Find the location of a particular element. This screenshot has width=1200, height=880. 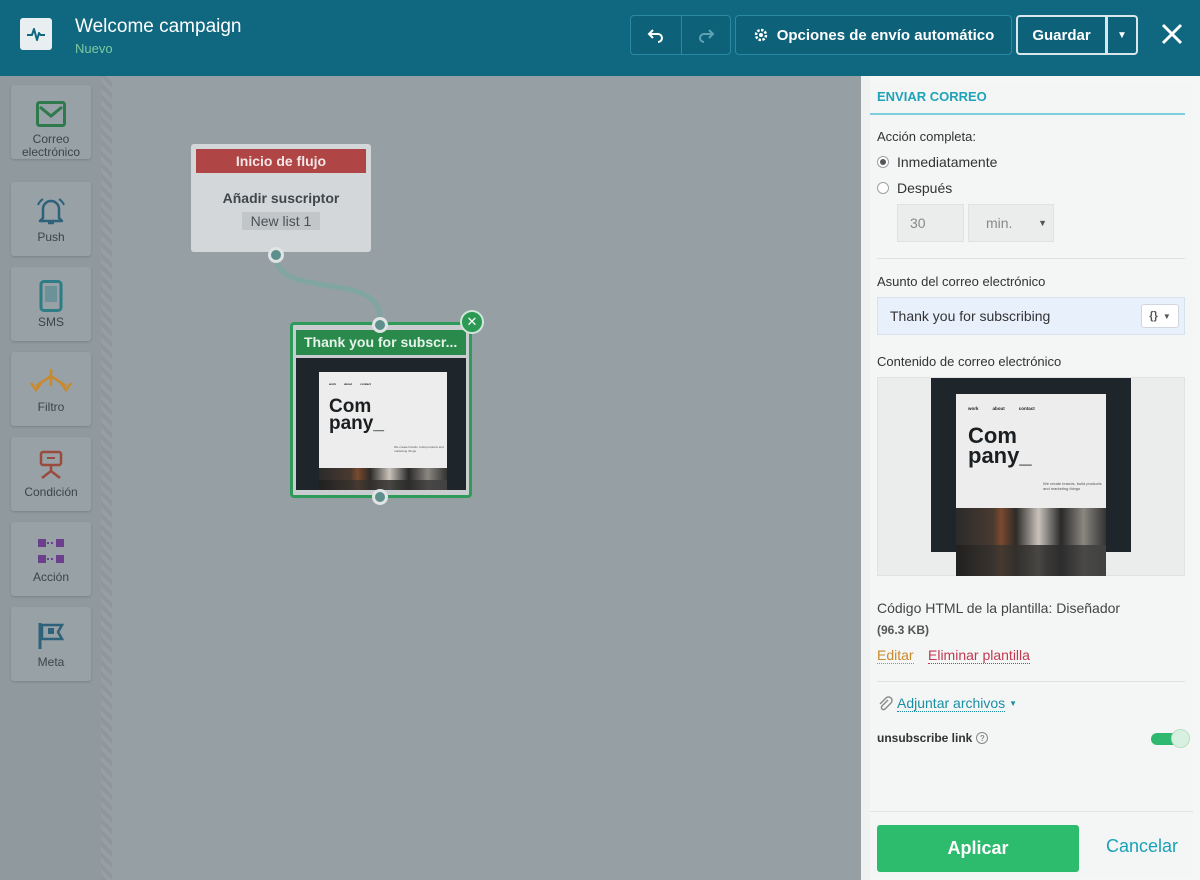

close-icon: ✕ is located at coordinates (472, 321).